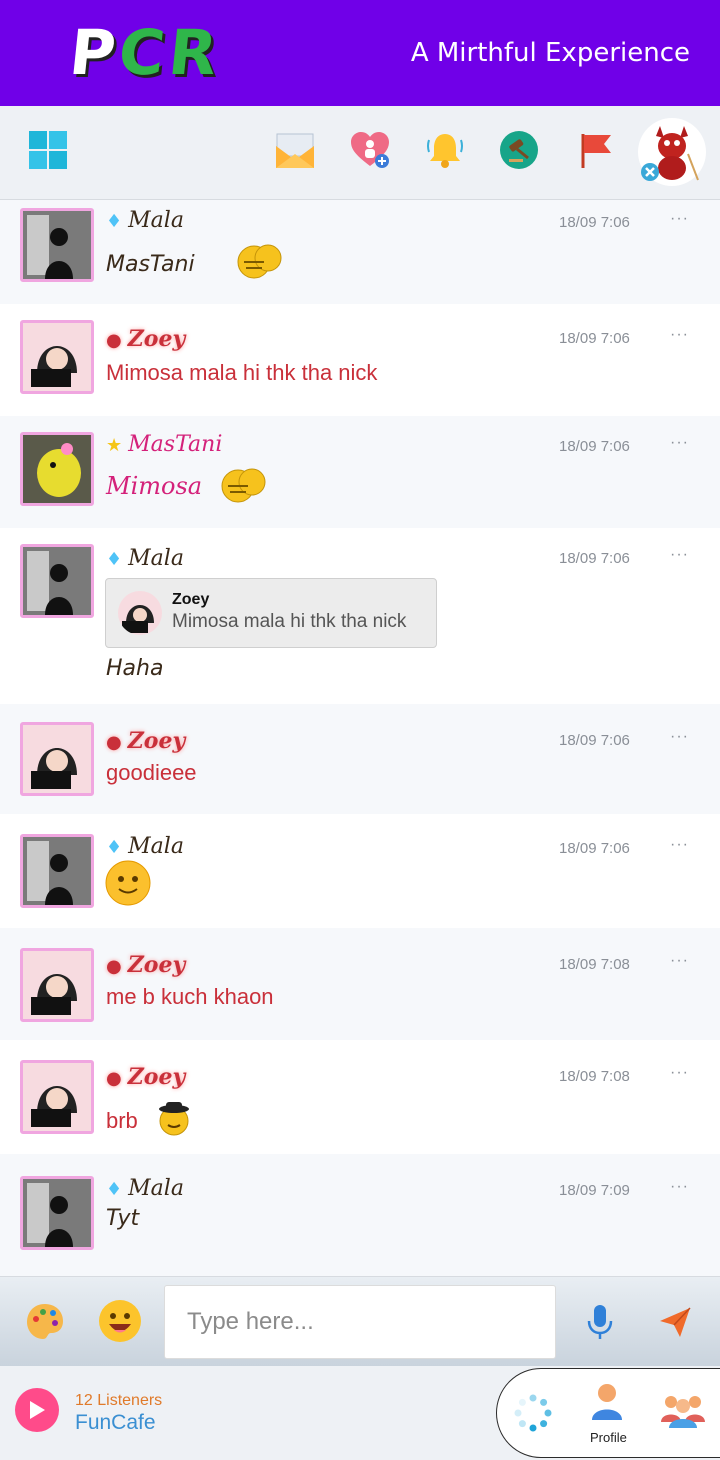 The width and height of the screenshot is (720, 1460). What do you see at coordinates (190, 996) in the screenshot?
I see `message-text: me b kuch khaon` at bounding box center [190, 996].